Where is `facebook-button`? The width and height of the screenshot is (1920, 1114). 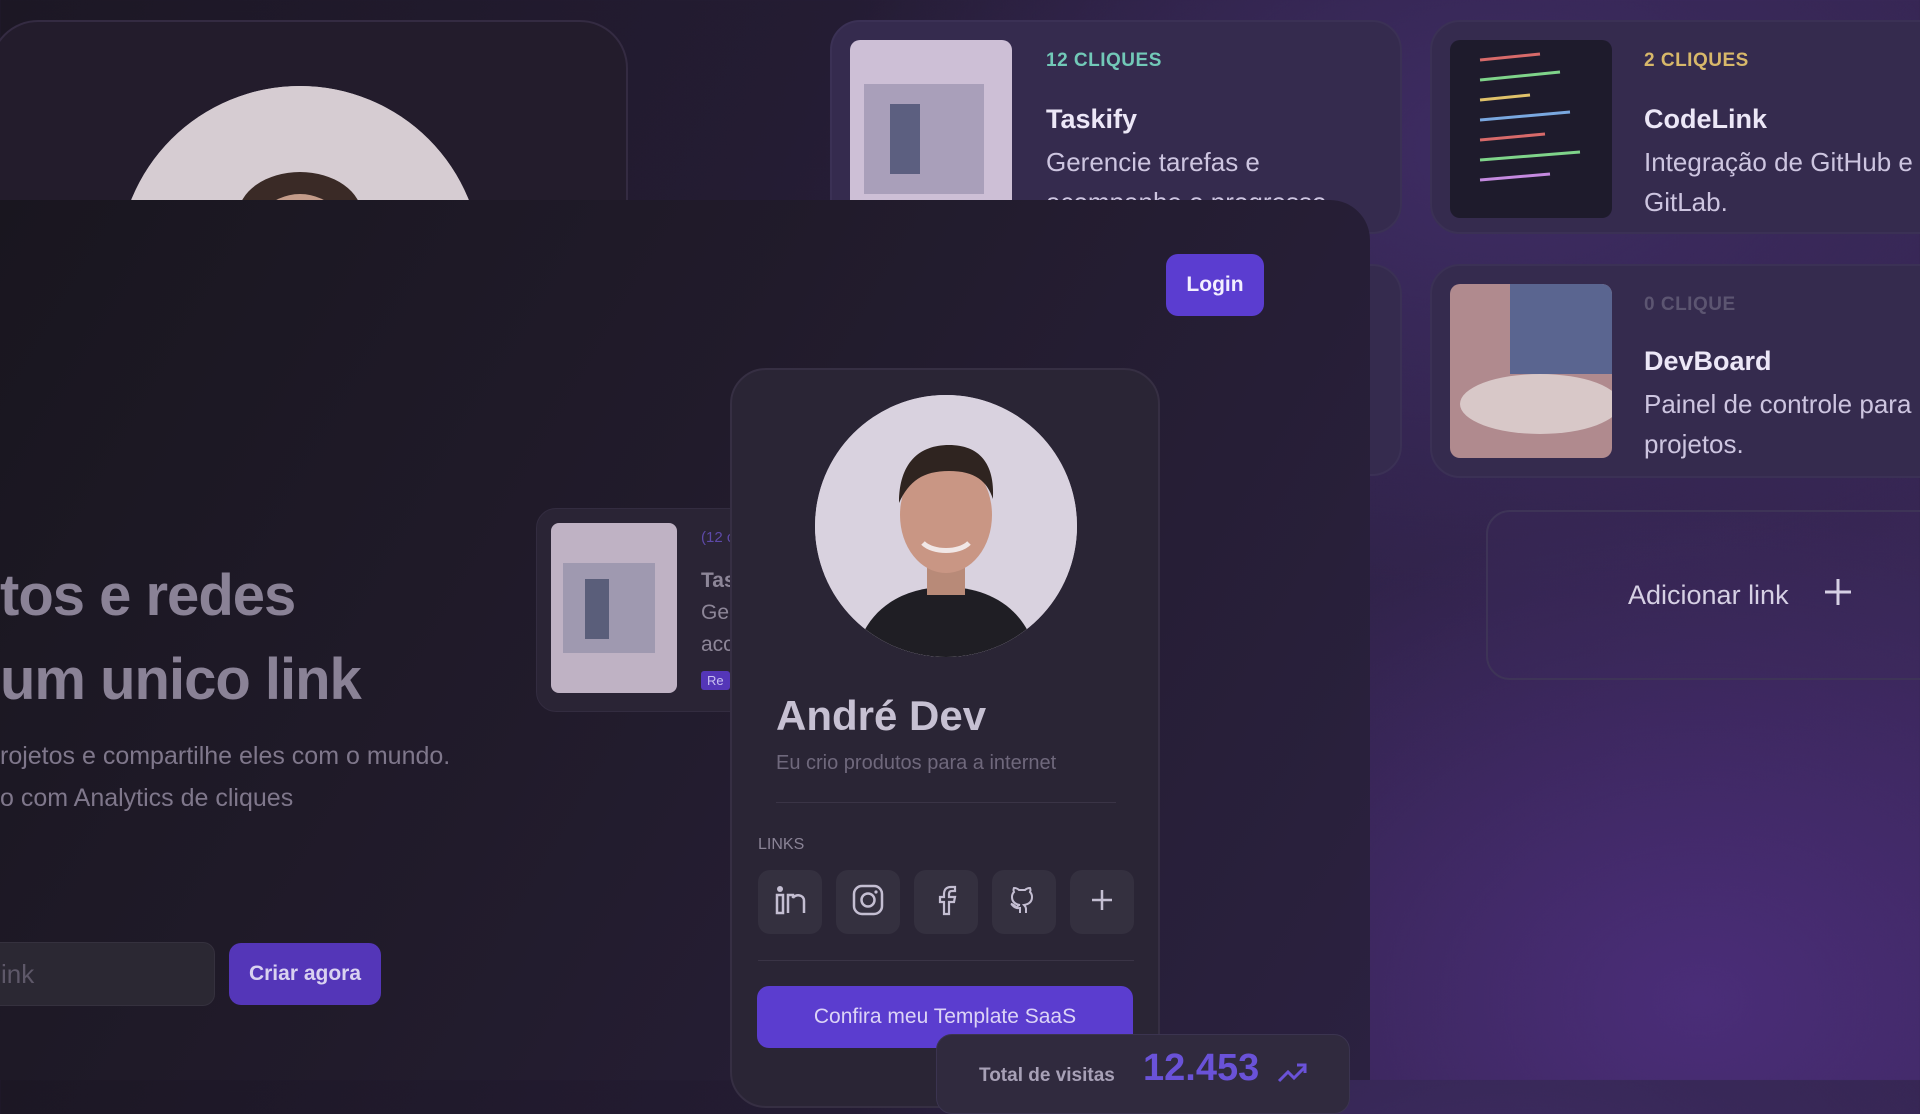 facebook-button is located at coordinates (946, 902).